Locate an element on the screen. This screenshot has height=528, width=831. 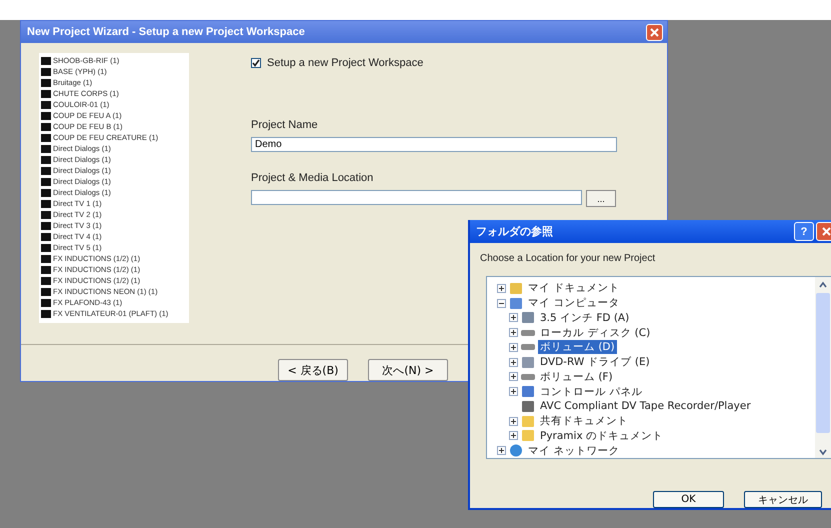
cancel-button: キャンセル is located at coordinates (783, 499).